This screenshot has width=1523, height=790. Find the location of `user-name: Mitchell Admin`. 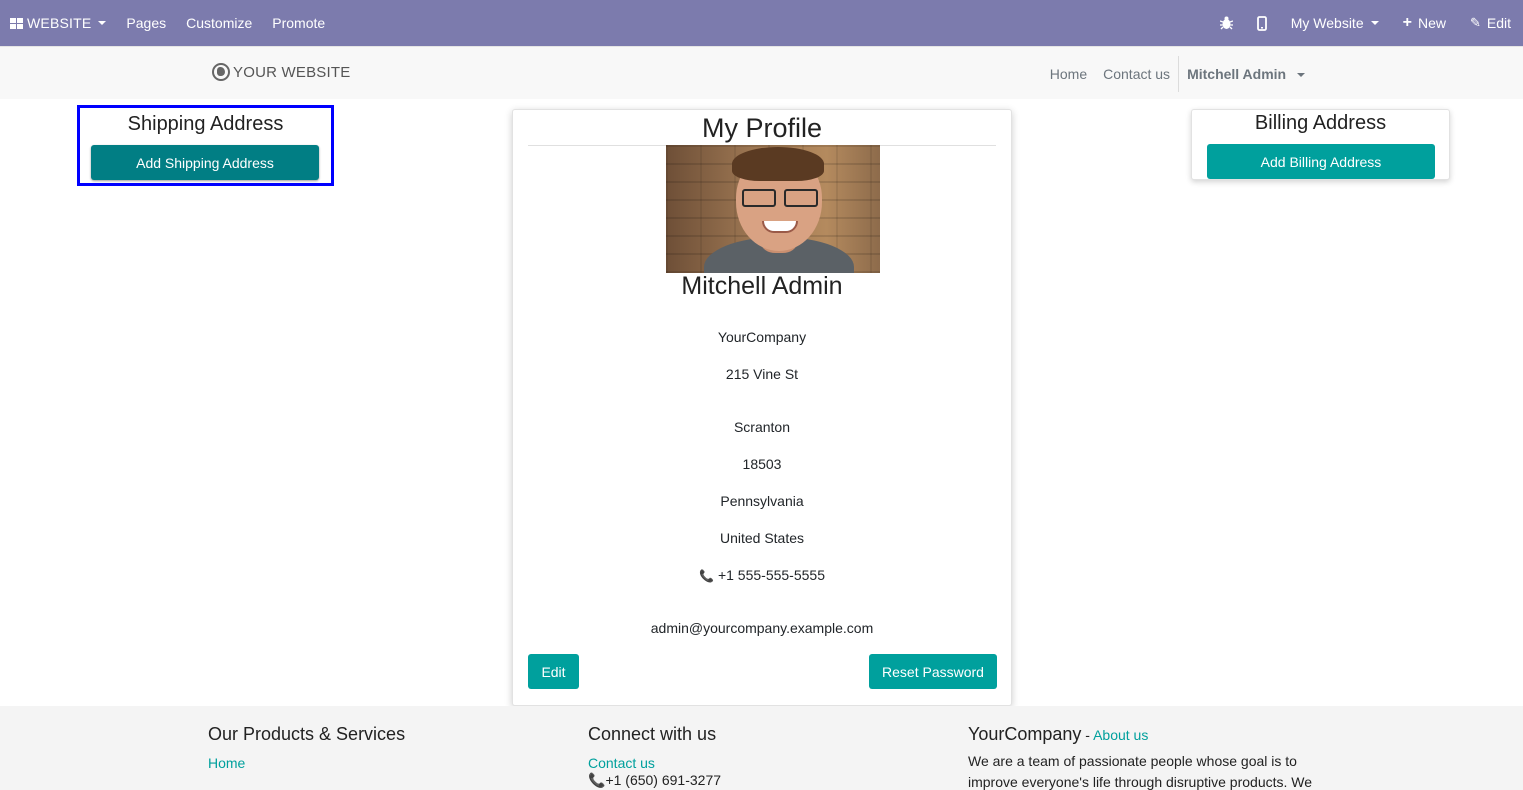

user-name: Mitchell Admin is located at coordinates (1237, 73).